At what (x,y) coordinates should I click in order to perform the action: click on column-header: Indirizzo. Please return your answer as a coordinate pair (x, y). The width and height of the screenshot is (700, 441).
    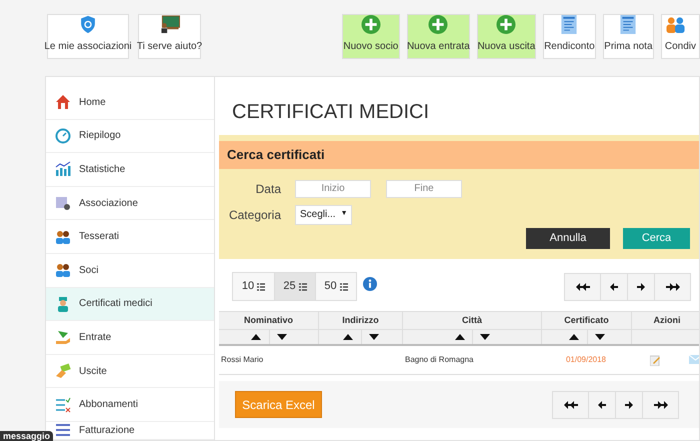
    Looking at the image, I should click on (360, 320).